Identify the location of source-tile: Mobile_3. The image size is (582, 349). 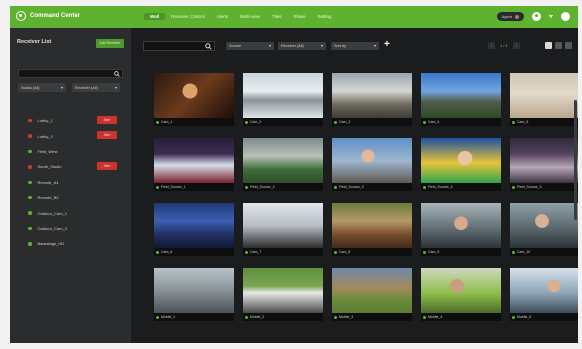
(372, 295).